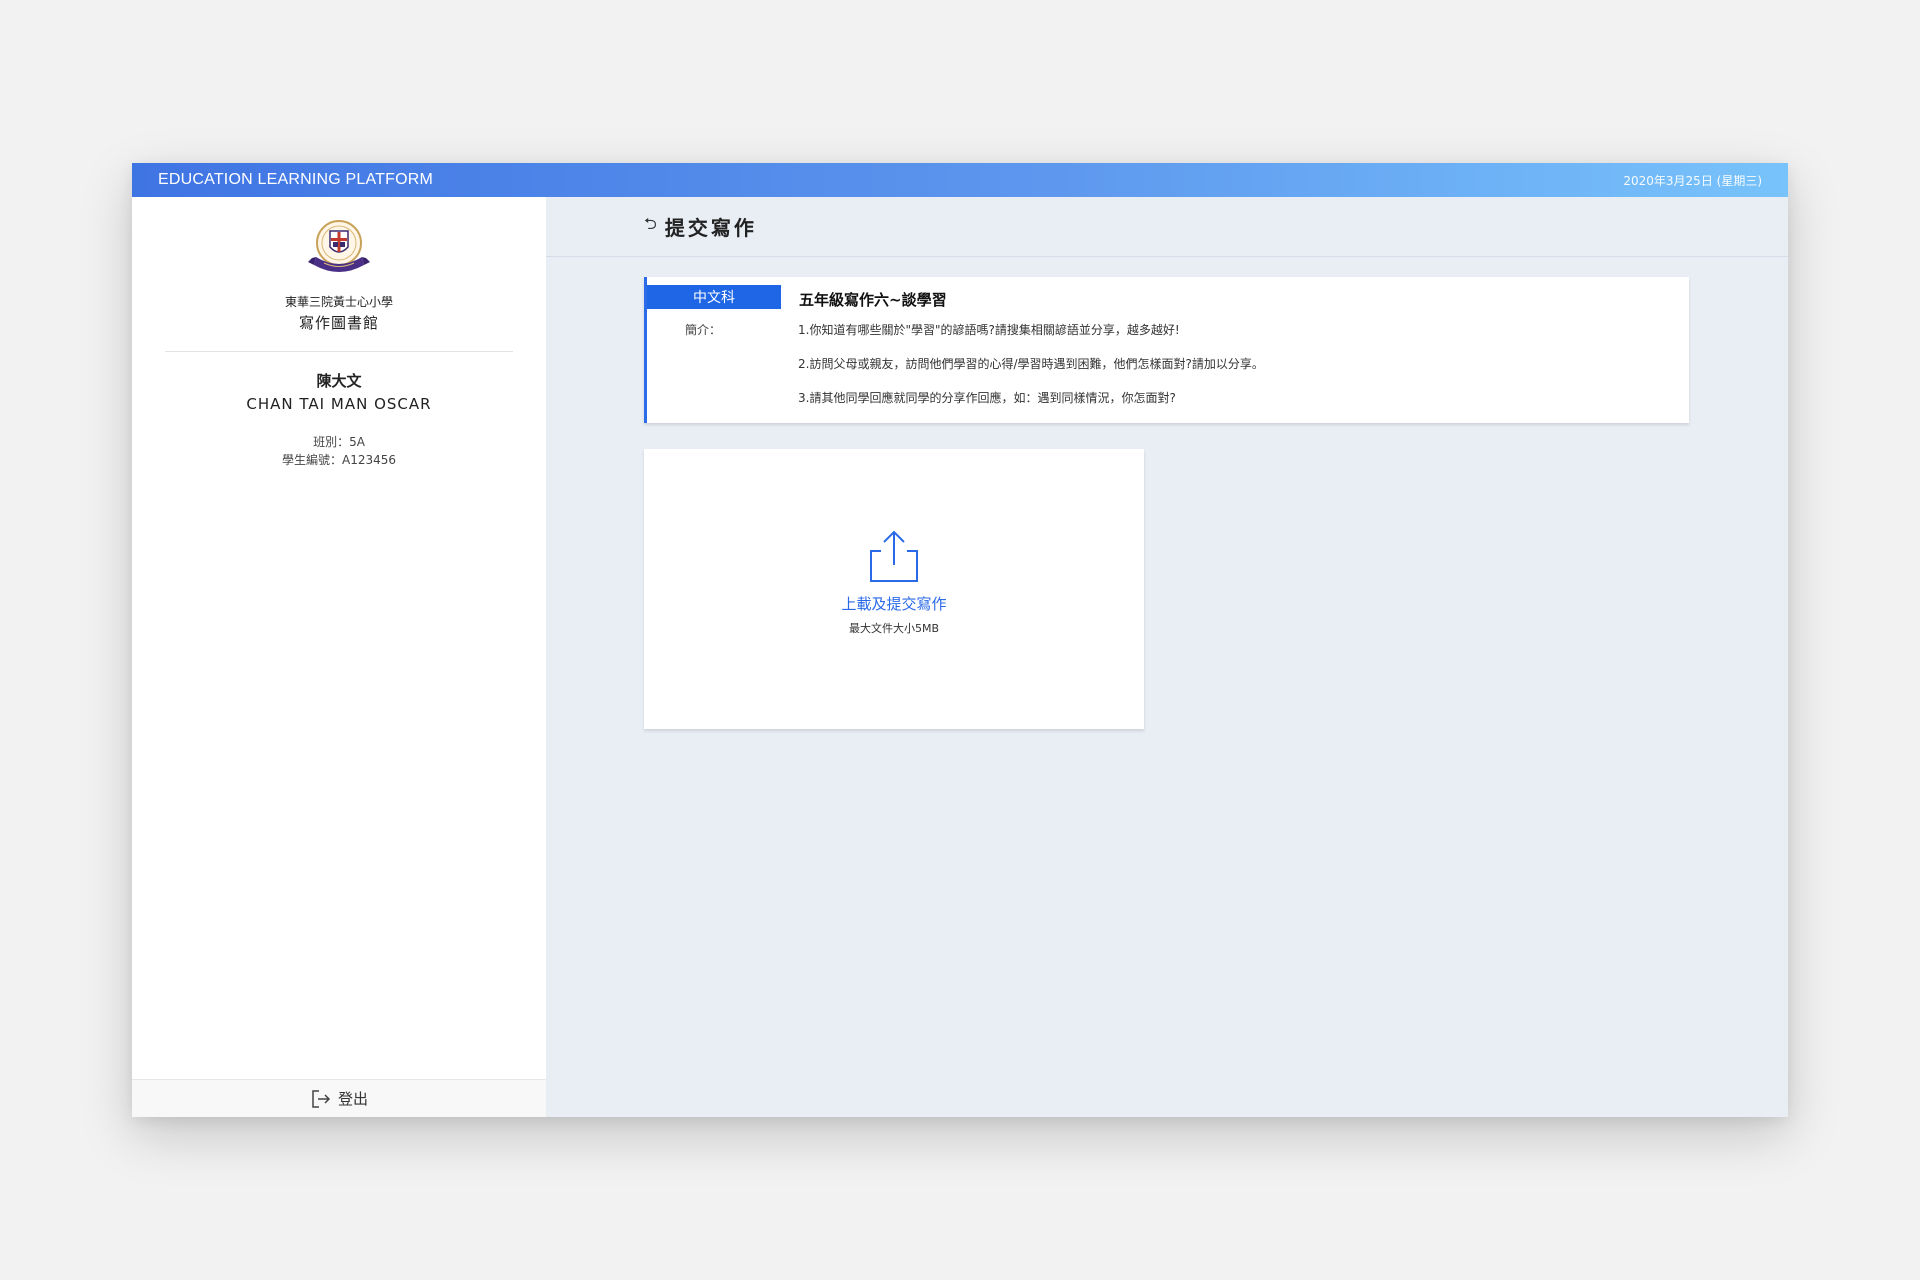  I want to click on student-name-chinese: 陳大文, so click(339, 381).